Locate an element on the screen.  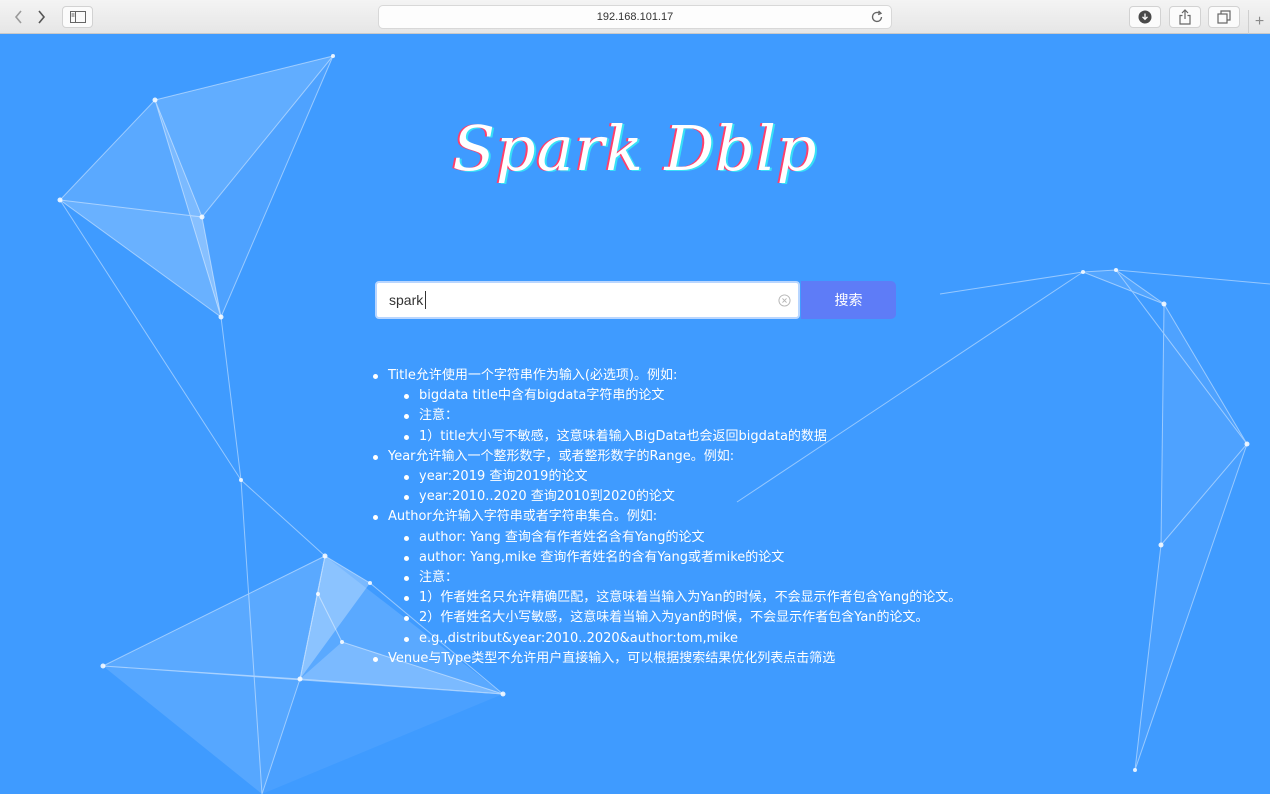
tabs-button is located at coordinates (1224, 17).